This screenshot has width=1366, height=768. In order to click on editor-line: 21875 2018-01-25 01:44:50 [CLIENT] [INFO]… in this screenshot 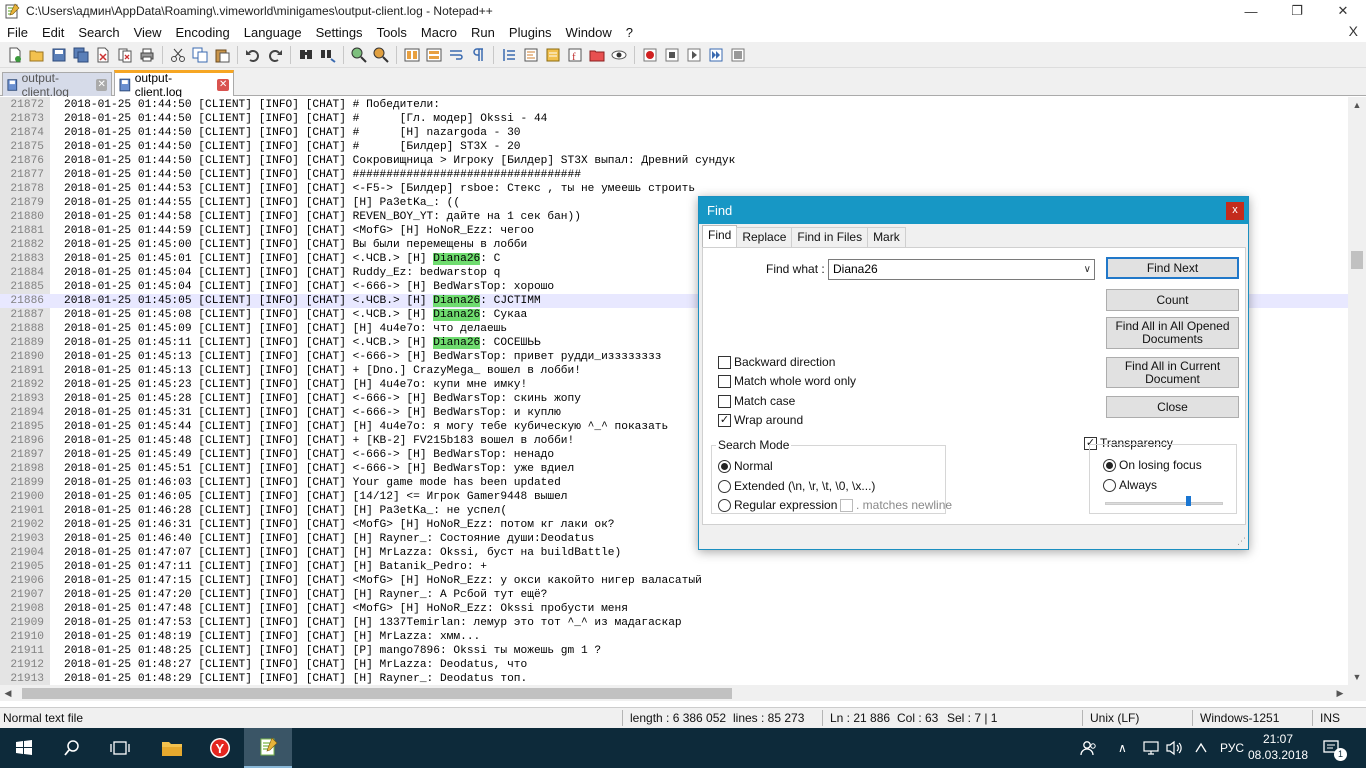, I will do `click(674, 147)`.